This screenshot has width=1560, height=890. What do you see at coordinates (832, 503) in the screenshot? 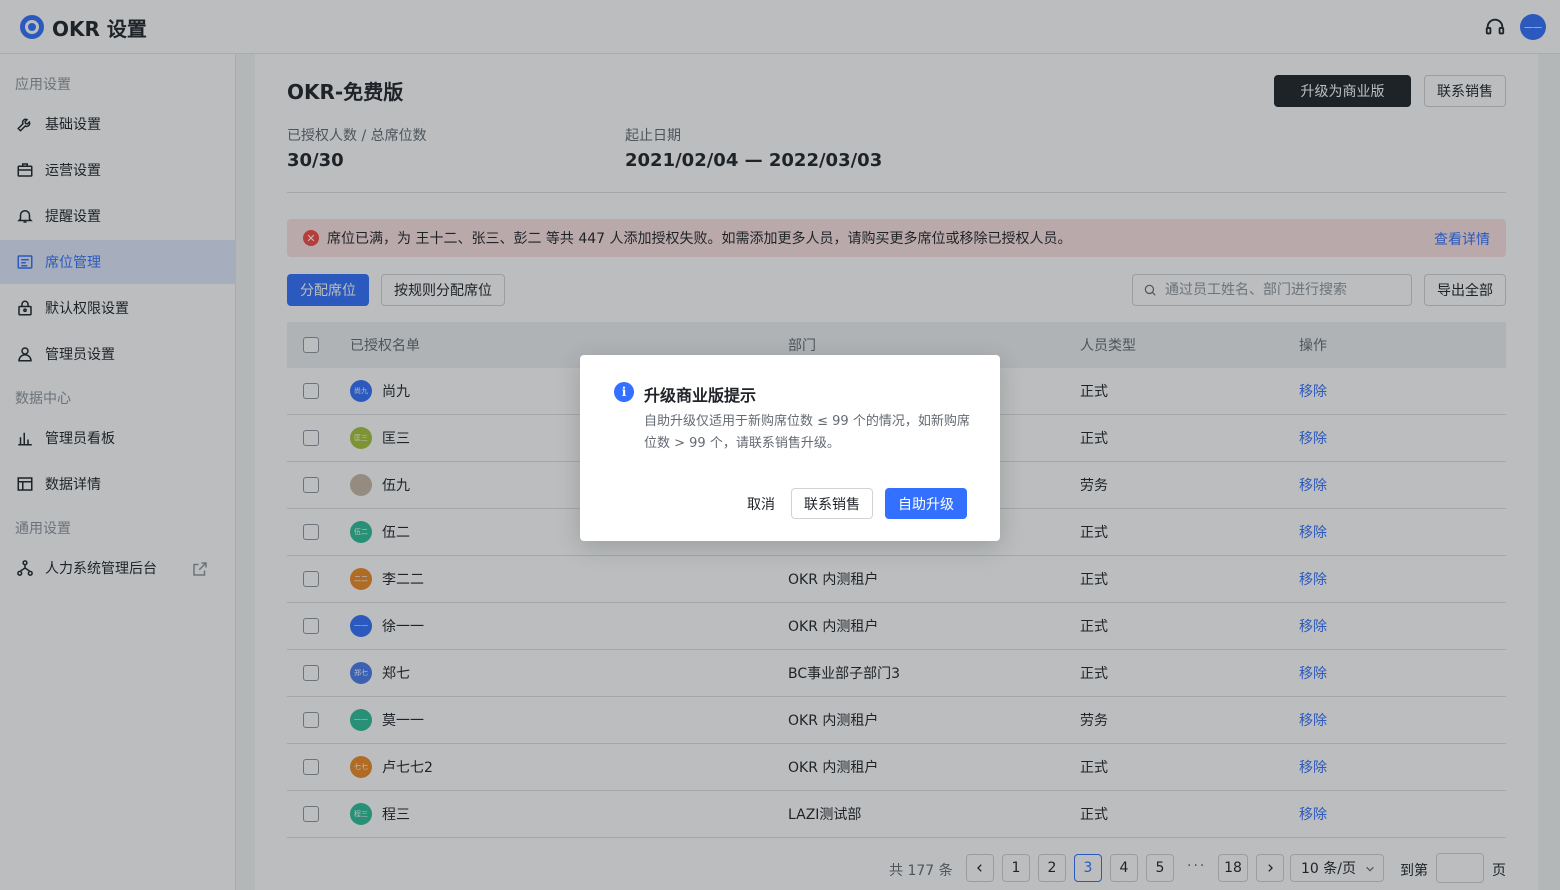
I see `modal-contact-sales-button: 联系销售` at bounding box center [832, 503].